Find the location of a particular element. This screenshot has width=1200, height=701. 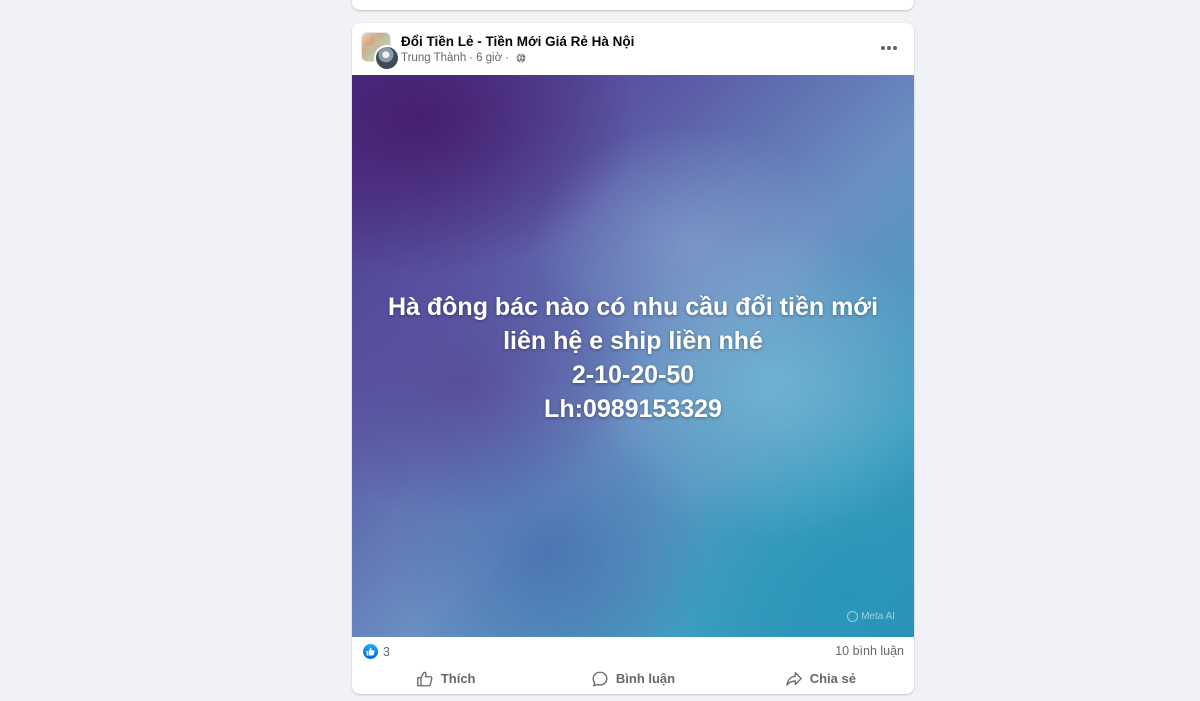

post-text-line: Hà đông bác nào có nhu cầu đổi tiền mới is located at coordinates (633, 307).